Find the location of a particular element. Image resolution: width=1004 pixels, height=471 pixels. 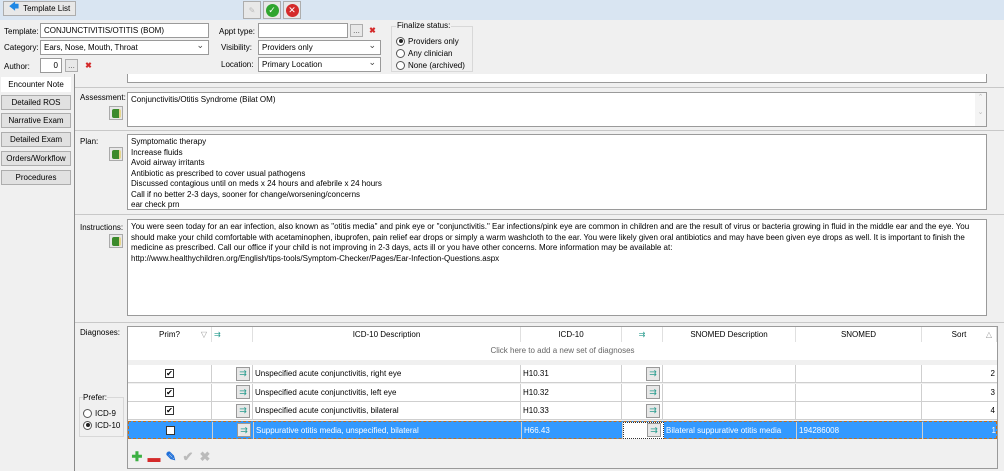

header-sort: Sort △ is located at coordinates (959, 334).